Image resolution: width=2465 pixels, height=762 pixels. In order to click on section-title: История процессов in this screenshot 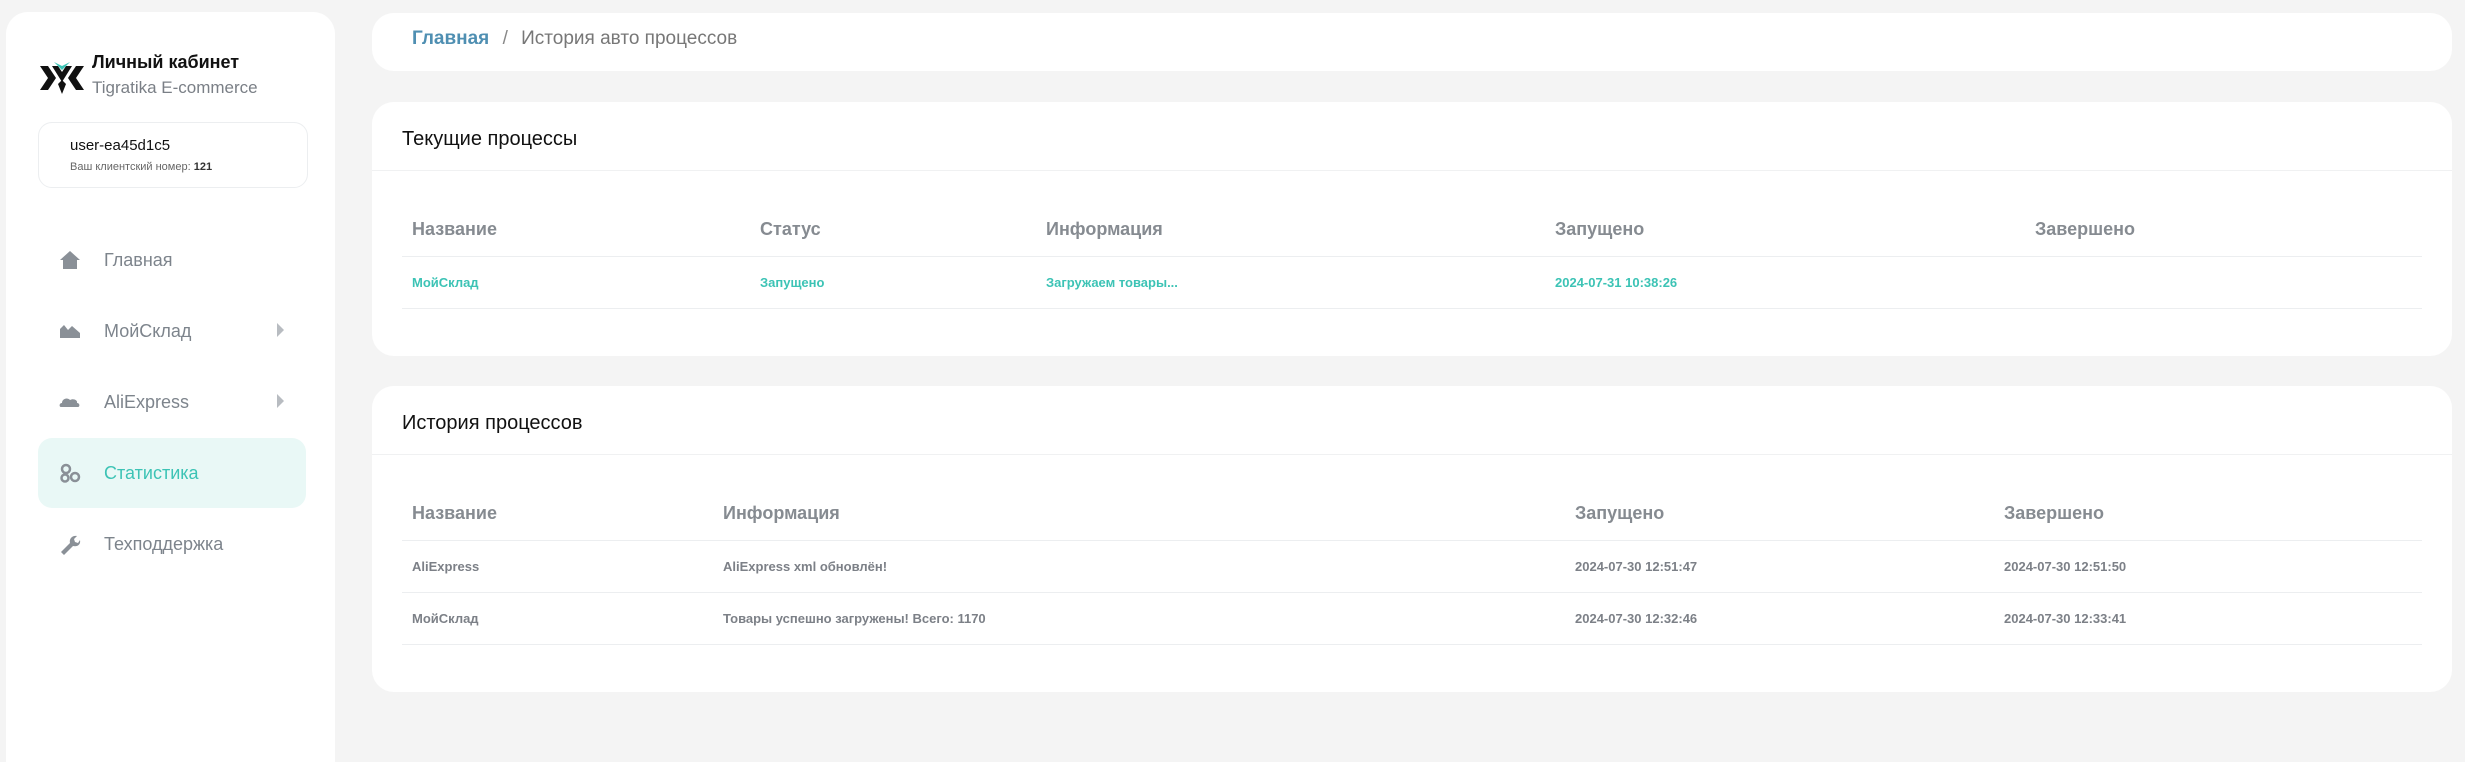, I will do `click(492, 423)`.